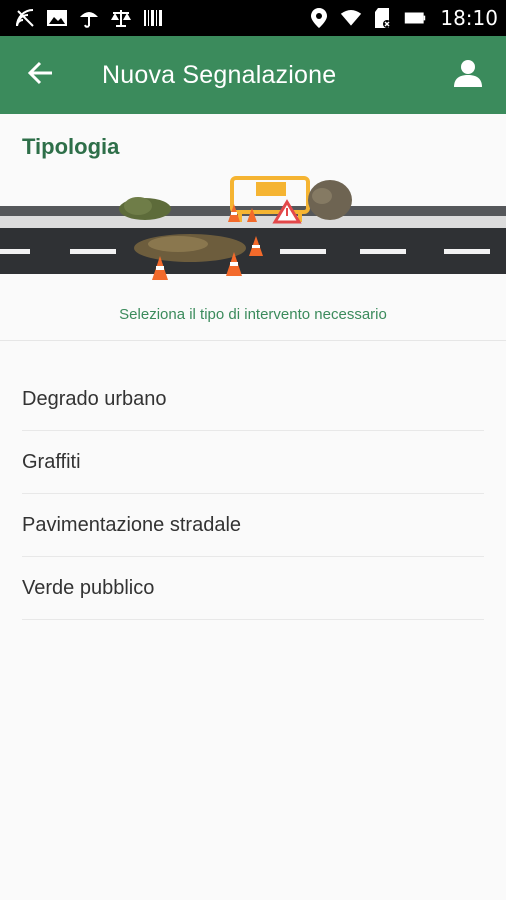  I want to click on list-item-label: Pavimentazione stradale, so click(132, 524).